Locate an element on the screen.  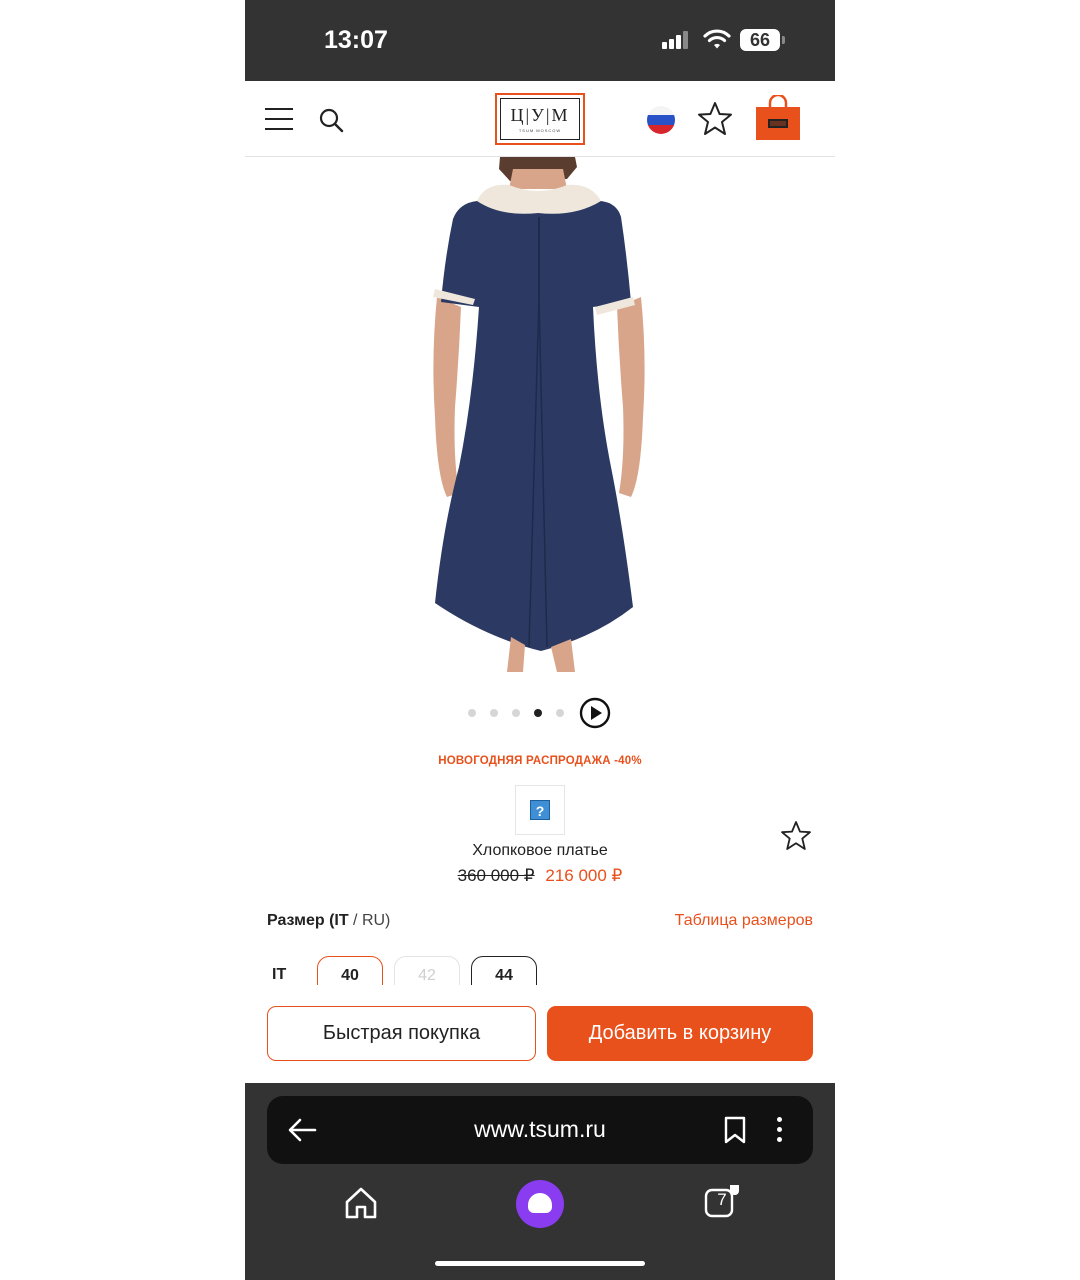
wifi-icon is located at coordinates (717, 39).